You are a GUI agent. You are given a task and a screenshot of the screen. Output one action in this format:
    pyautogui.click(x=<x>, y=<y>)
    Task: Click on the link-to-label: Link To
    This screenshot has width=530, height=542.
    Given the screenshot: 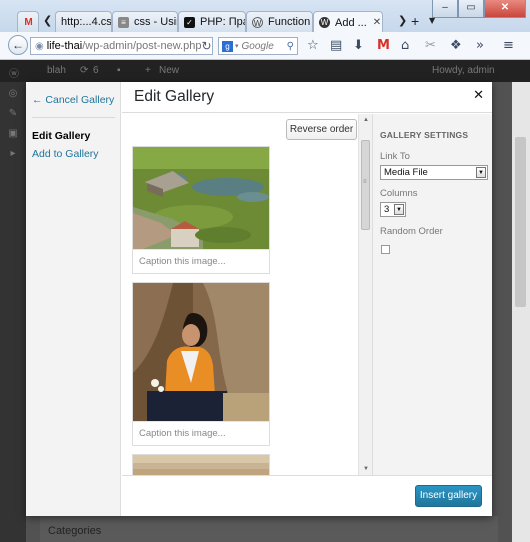 What is the action you would take?
    pyautogui.click(x=395, y=156)
    